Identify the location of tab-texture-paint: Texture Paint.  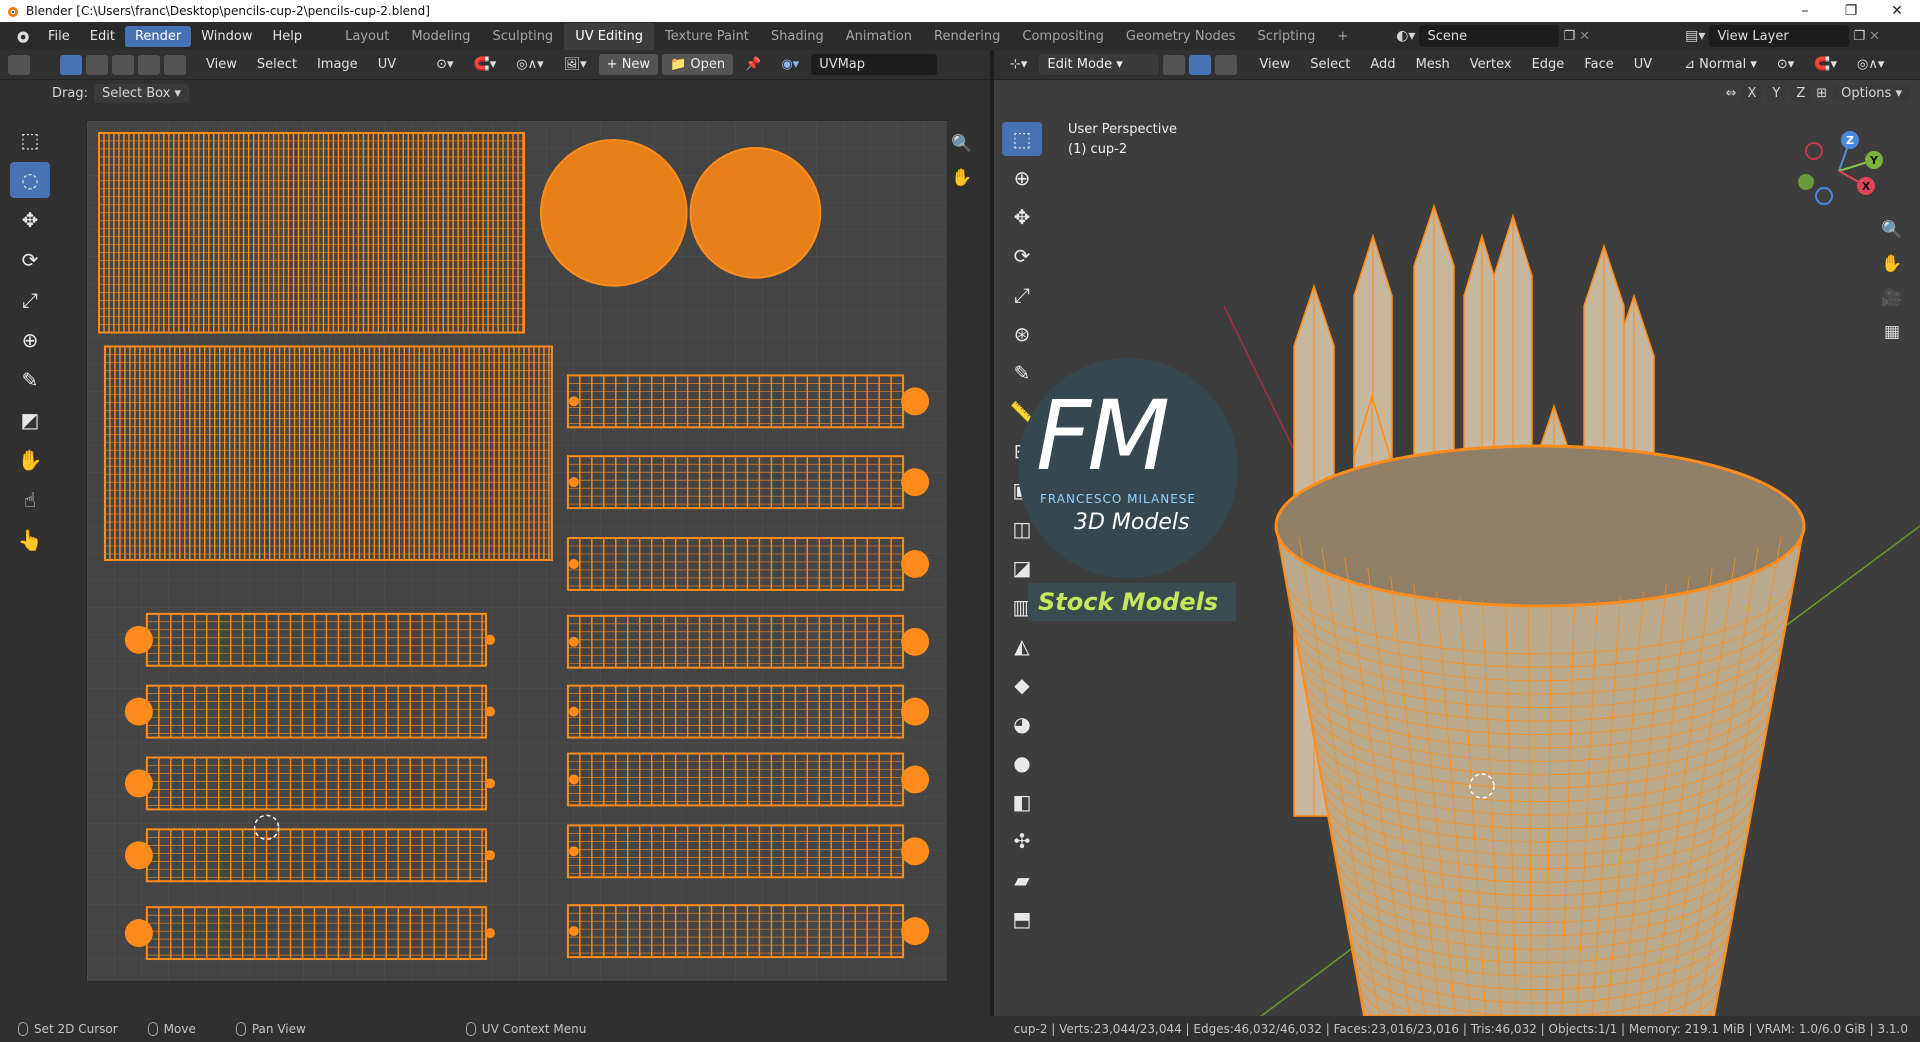
(707, 36).